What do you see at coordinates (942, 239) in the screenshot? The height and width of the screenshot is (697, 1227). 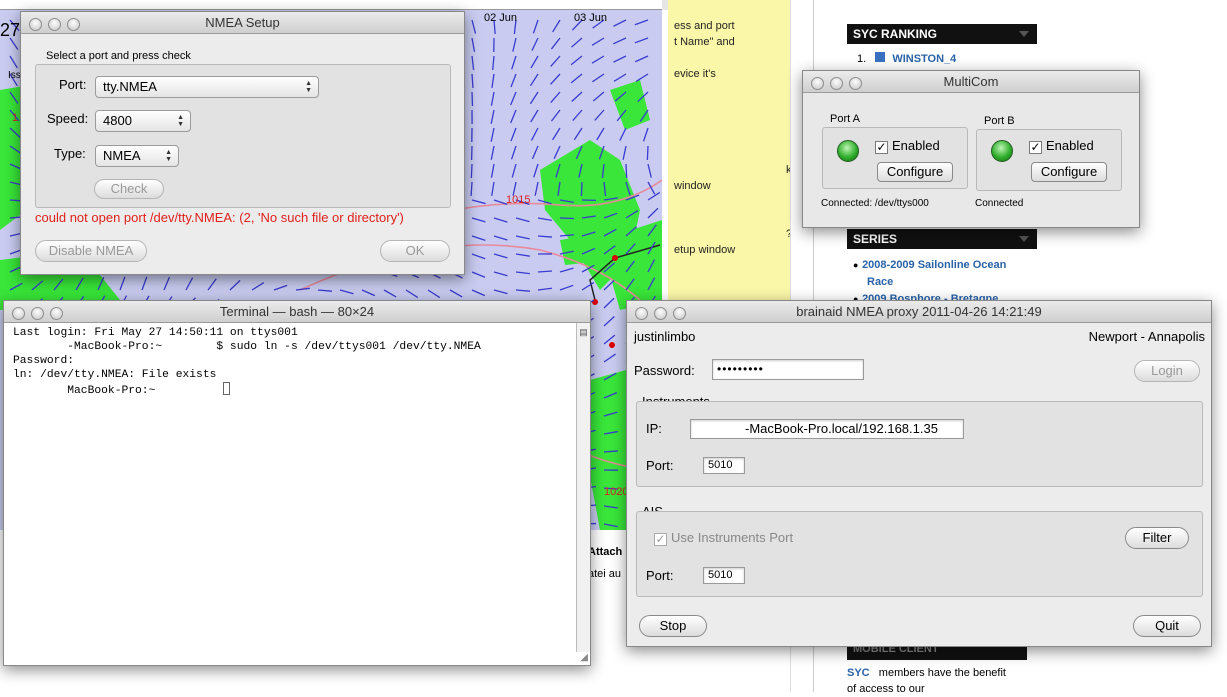 I see `series-header: SERIES` at bounding box center [942, 239].